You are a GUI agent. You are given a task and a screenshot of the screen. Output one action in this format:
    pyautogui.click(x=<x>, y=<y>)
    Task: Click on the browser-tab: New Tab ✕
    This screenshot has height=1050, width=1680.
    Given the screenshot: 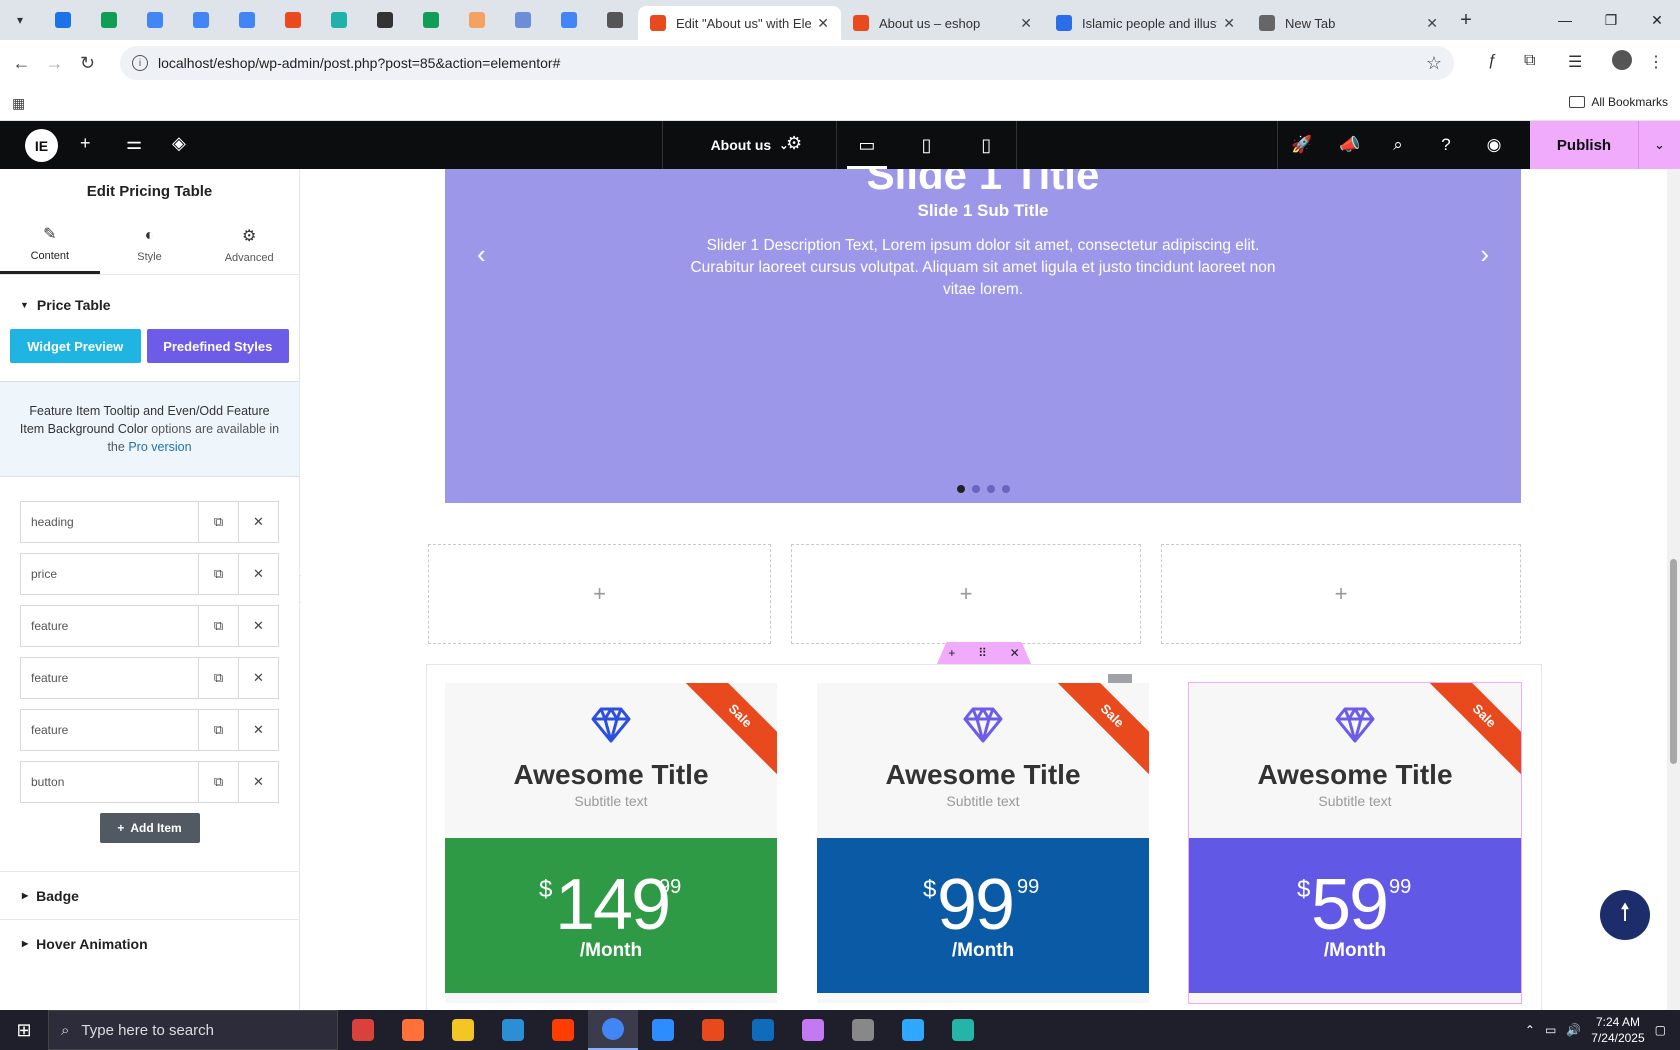 What is the action you would take?
    pyautogui.click(x=1348, y=23)
    